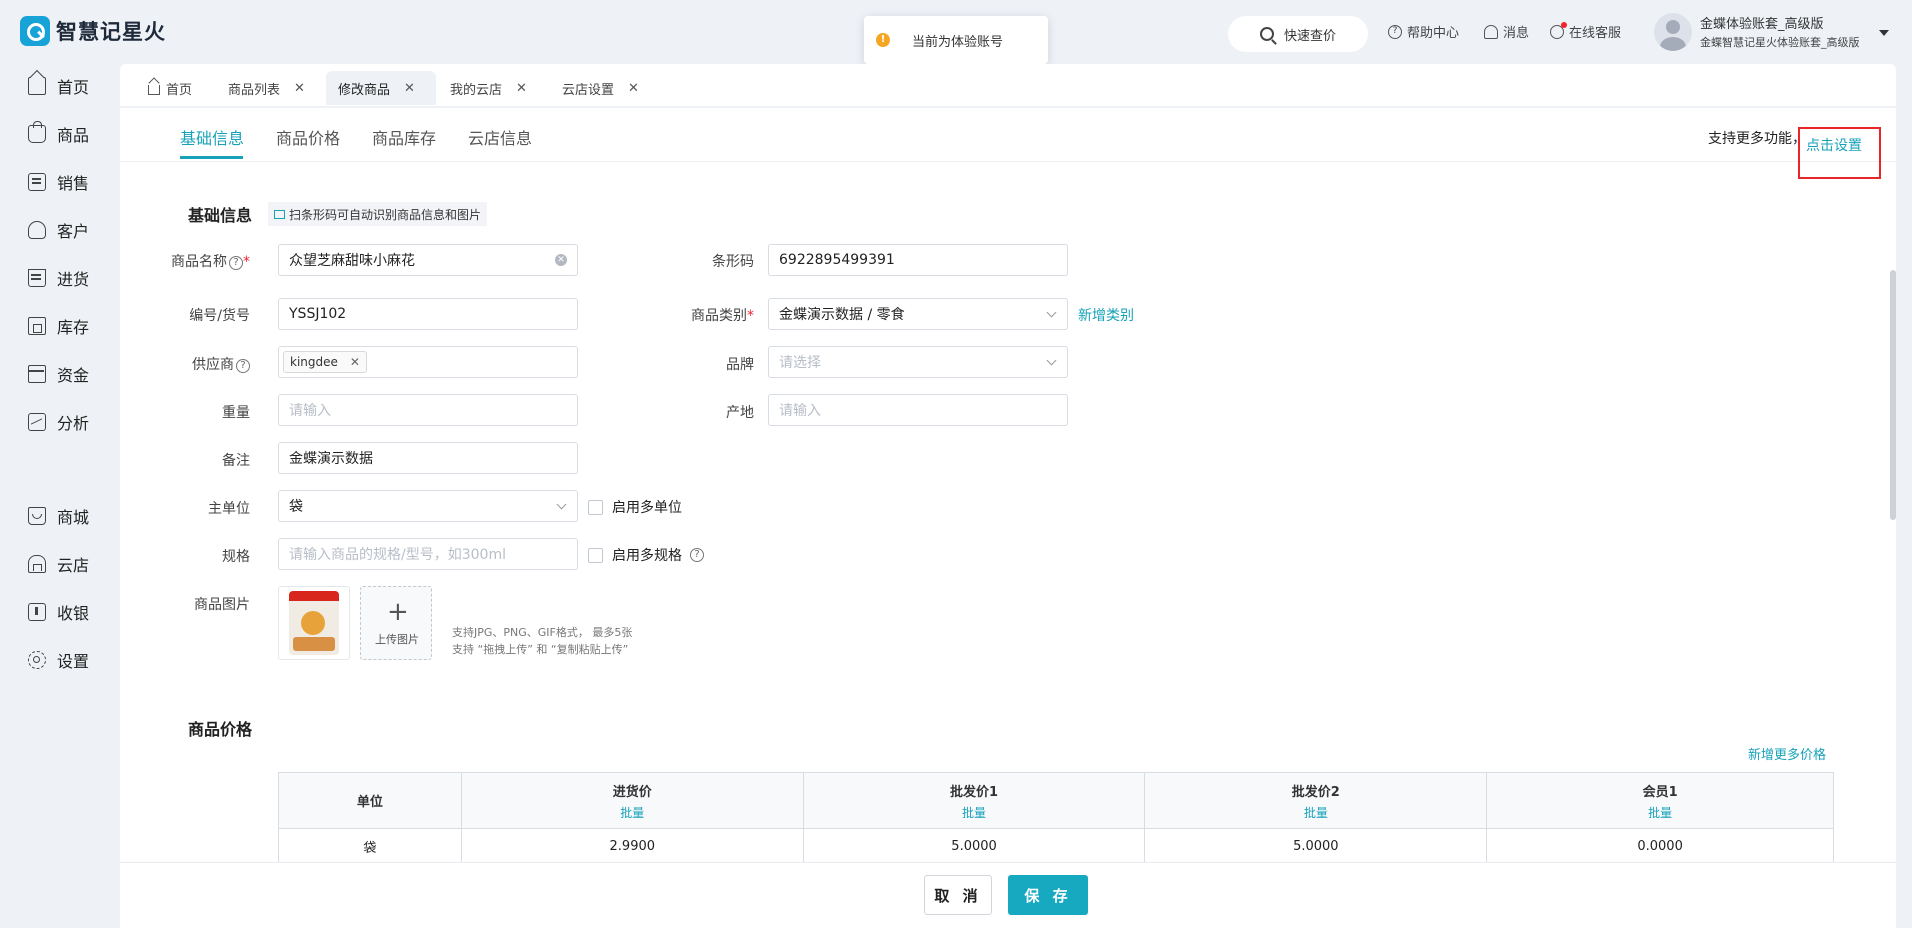 The image size is (1912, 928). I want to click on action-bar: 取 消 保 存, so click(1008, 895).